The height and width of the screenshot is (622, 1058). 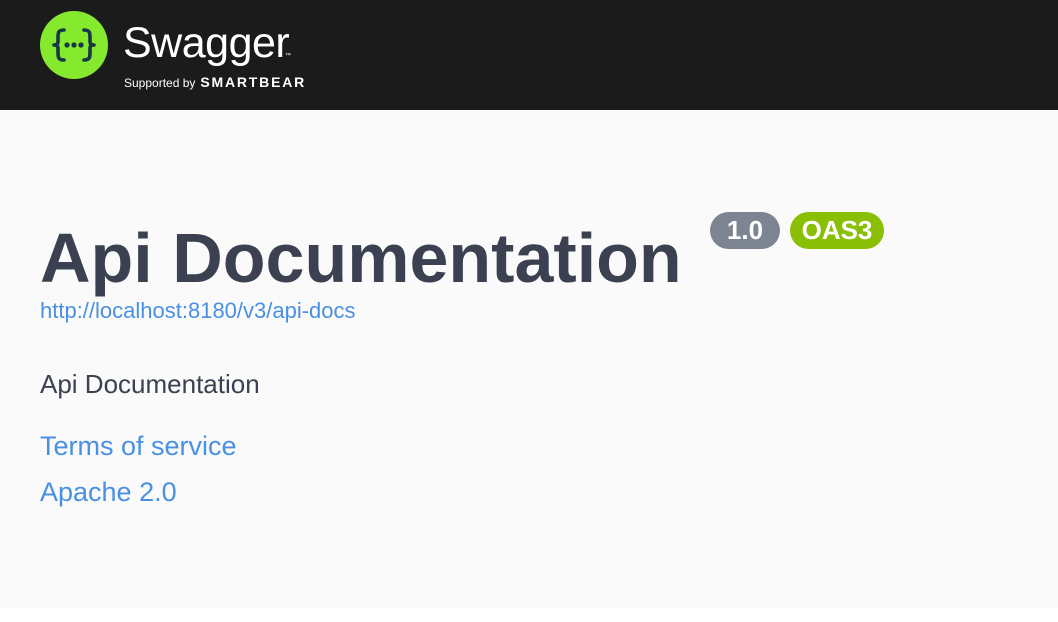 I want to click on supported-by: Supported by SMARTBEAR, so click(x=215, y=82).